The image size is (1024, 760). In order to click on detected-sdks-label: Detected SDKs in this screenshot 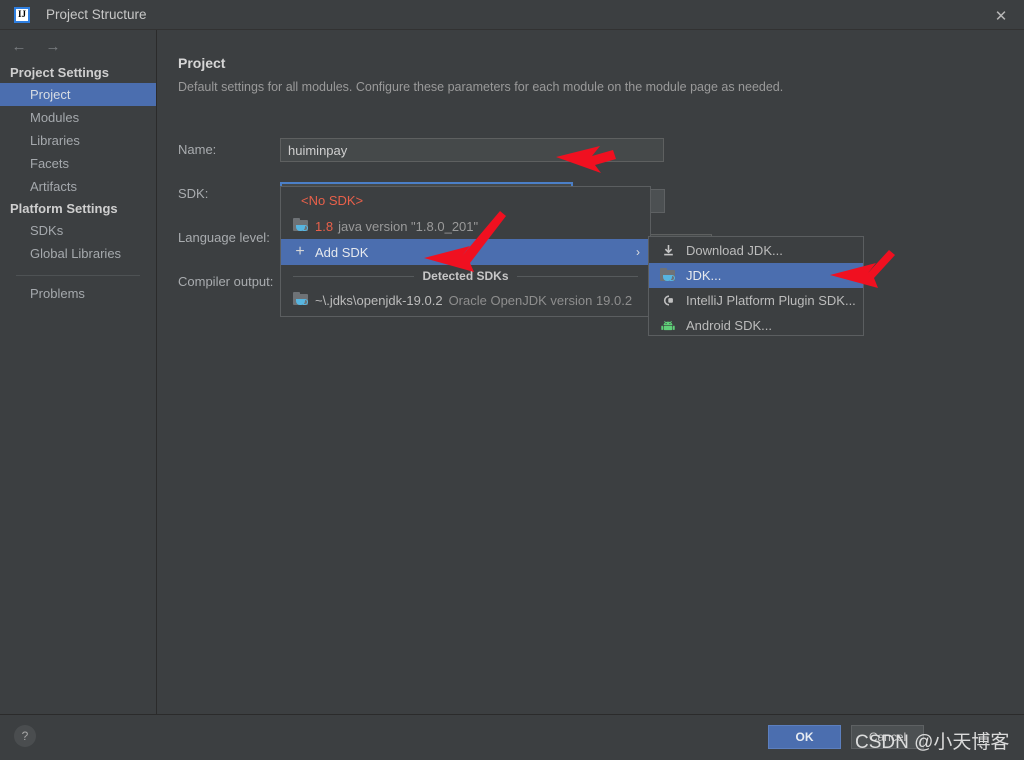, I will do `click(465, 276)`.